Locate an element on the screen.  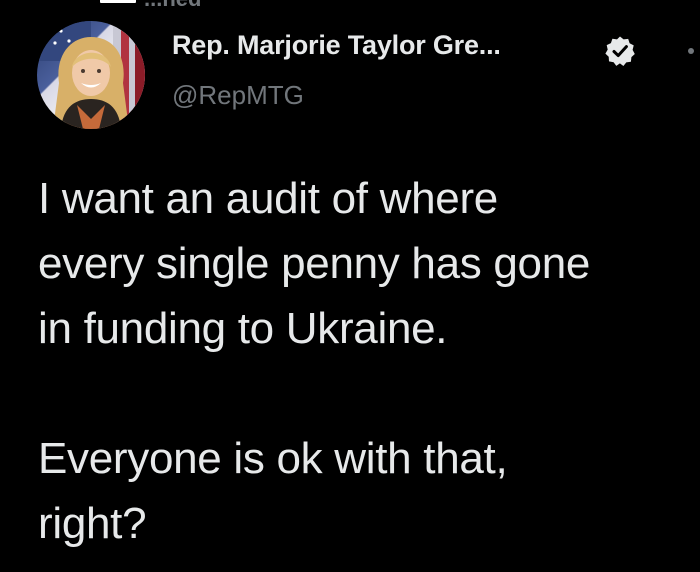
tweet-paragraph-2: Everyone is ok with that, right? is located at coordinates (273, 491).